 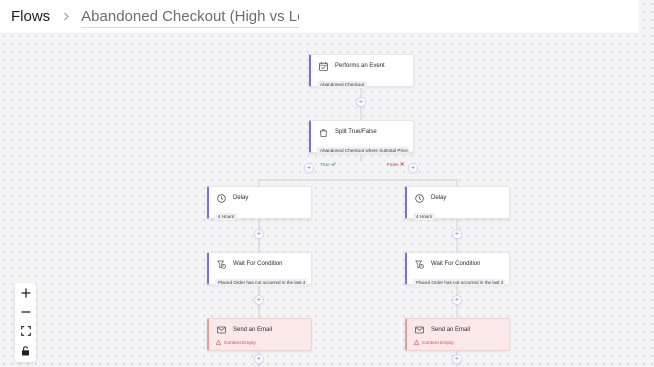 I want to click on checkmark-icon, so click(x=333, y=165).